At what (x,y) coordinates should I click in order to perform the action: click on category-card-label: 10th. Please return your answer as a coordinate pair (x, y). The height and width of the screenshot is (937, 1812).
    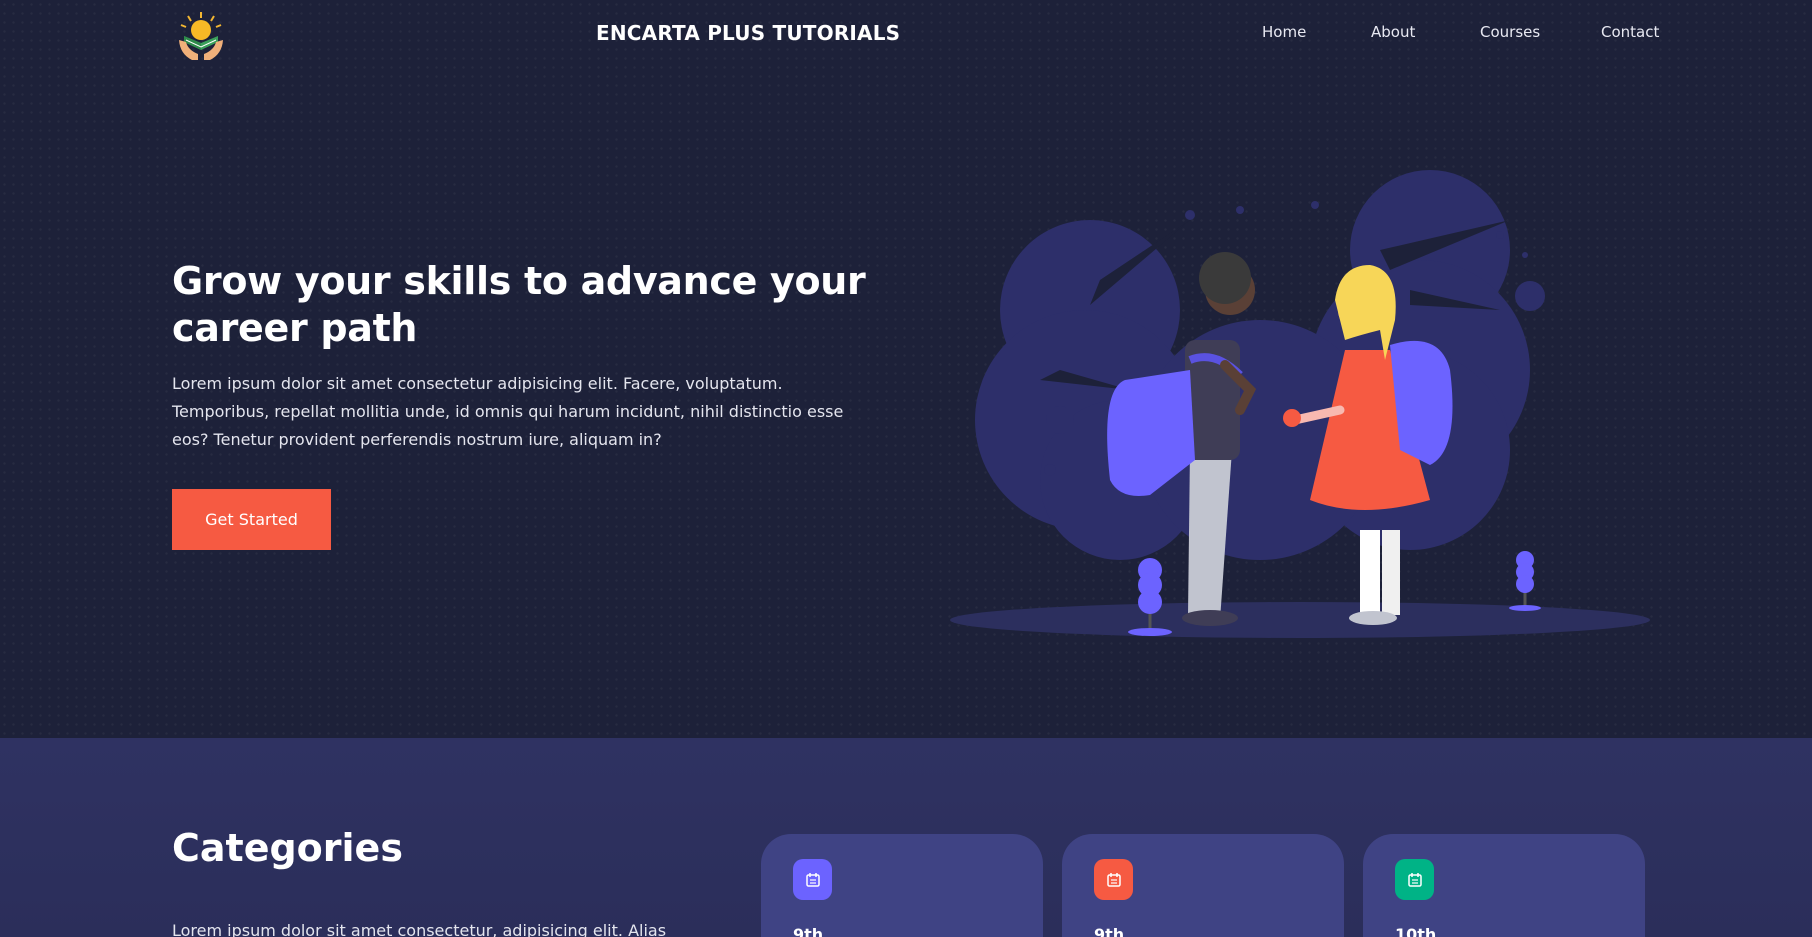
    Looking at the image, I should click on (1416, 931).